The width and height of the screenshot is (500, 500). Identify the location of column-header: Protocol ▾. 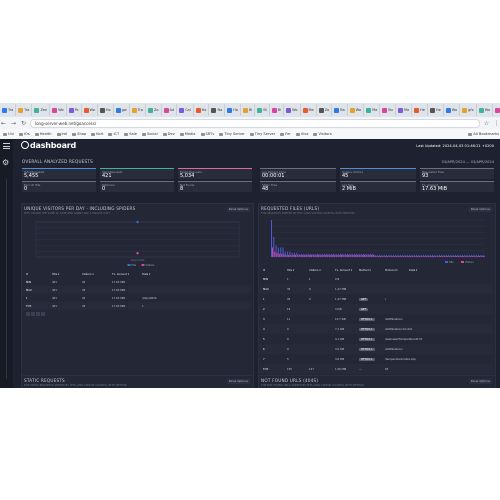
(391, 270).